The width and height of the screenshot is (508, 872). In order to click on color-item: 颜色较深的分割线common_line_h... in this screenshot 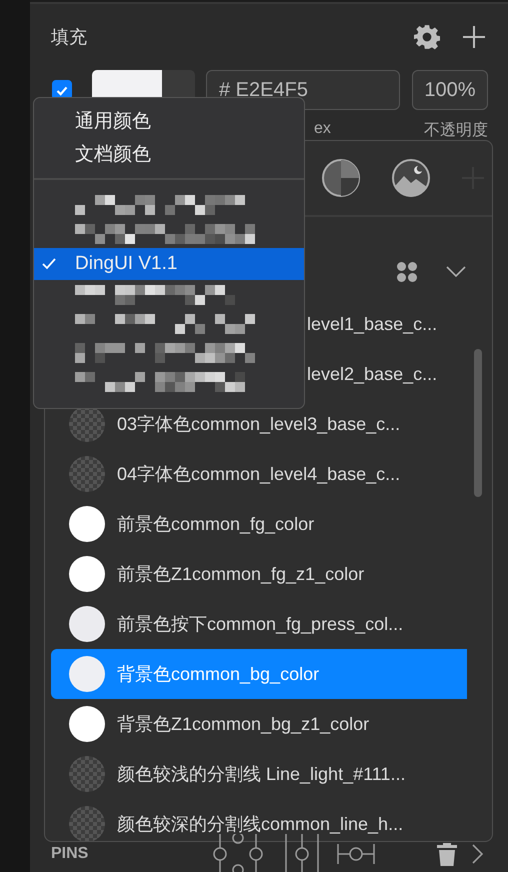, I will do `click(259, 820)`.